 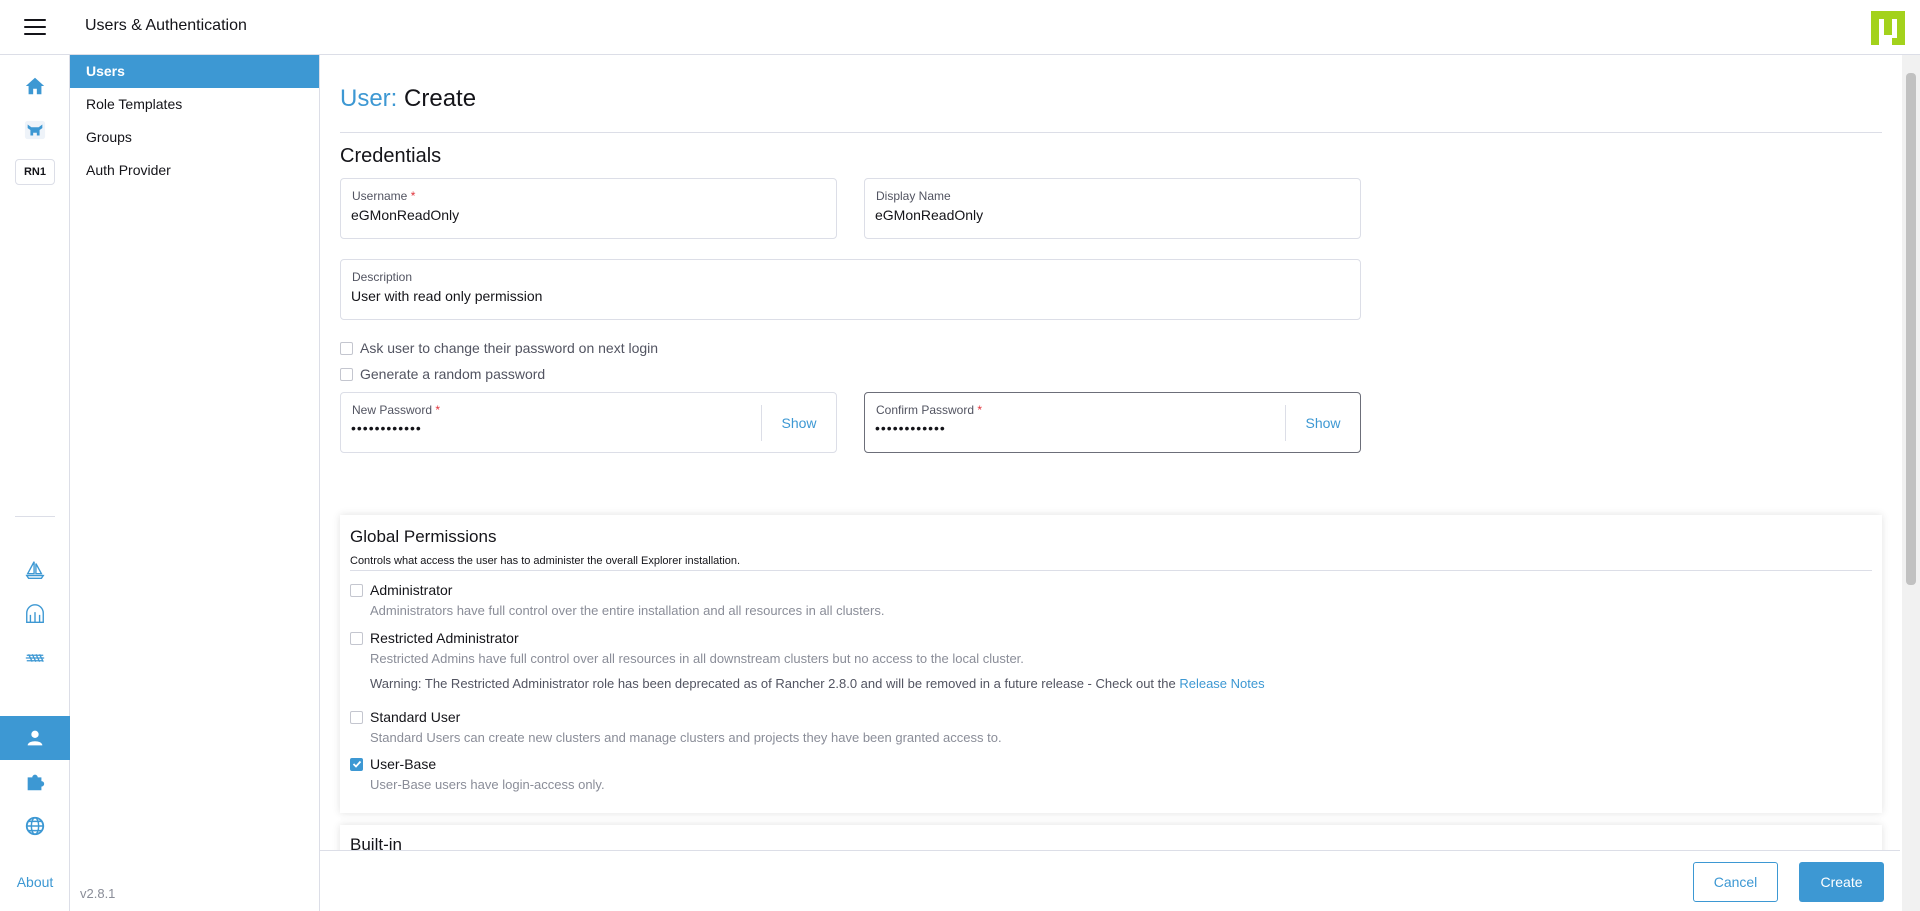 What do you see at coordinates (1110, 215) in the screenshot?
I see `display-name-input` at bounding box center [1110, 215].